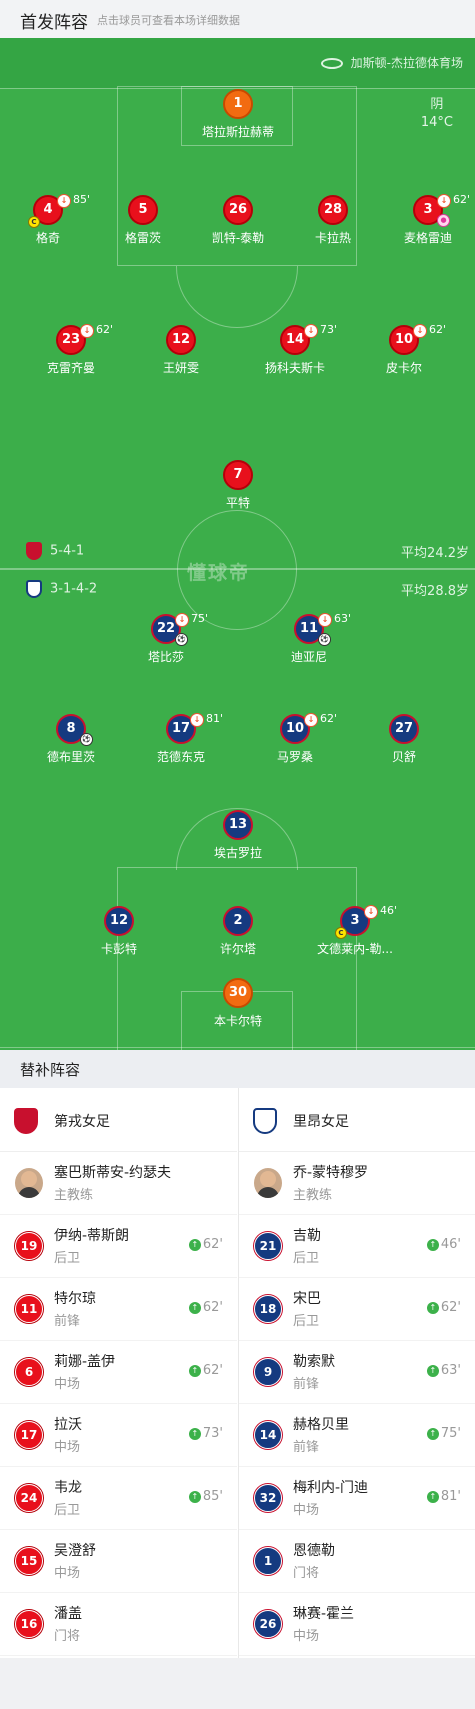  I want to click on home-player-7: 7 平特, so click(238, 485).